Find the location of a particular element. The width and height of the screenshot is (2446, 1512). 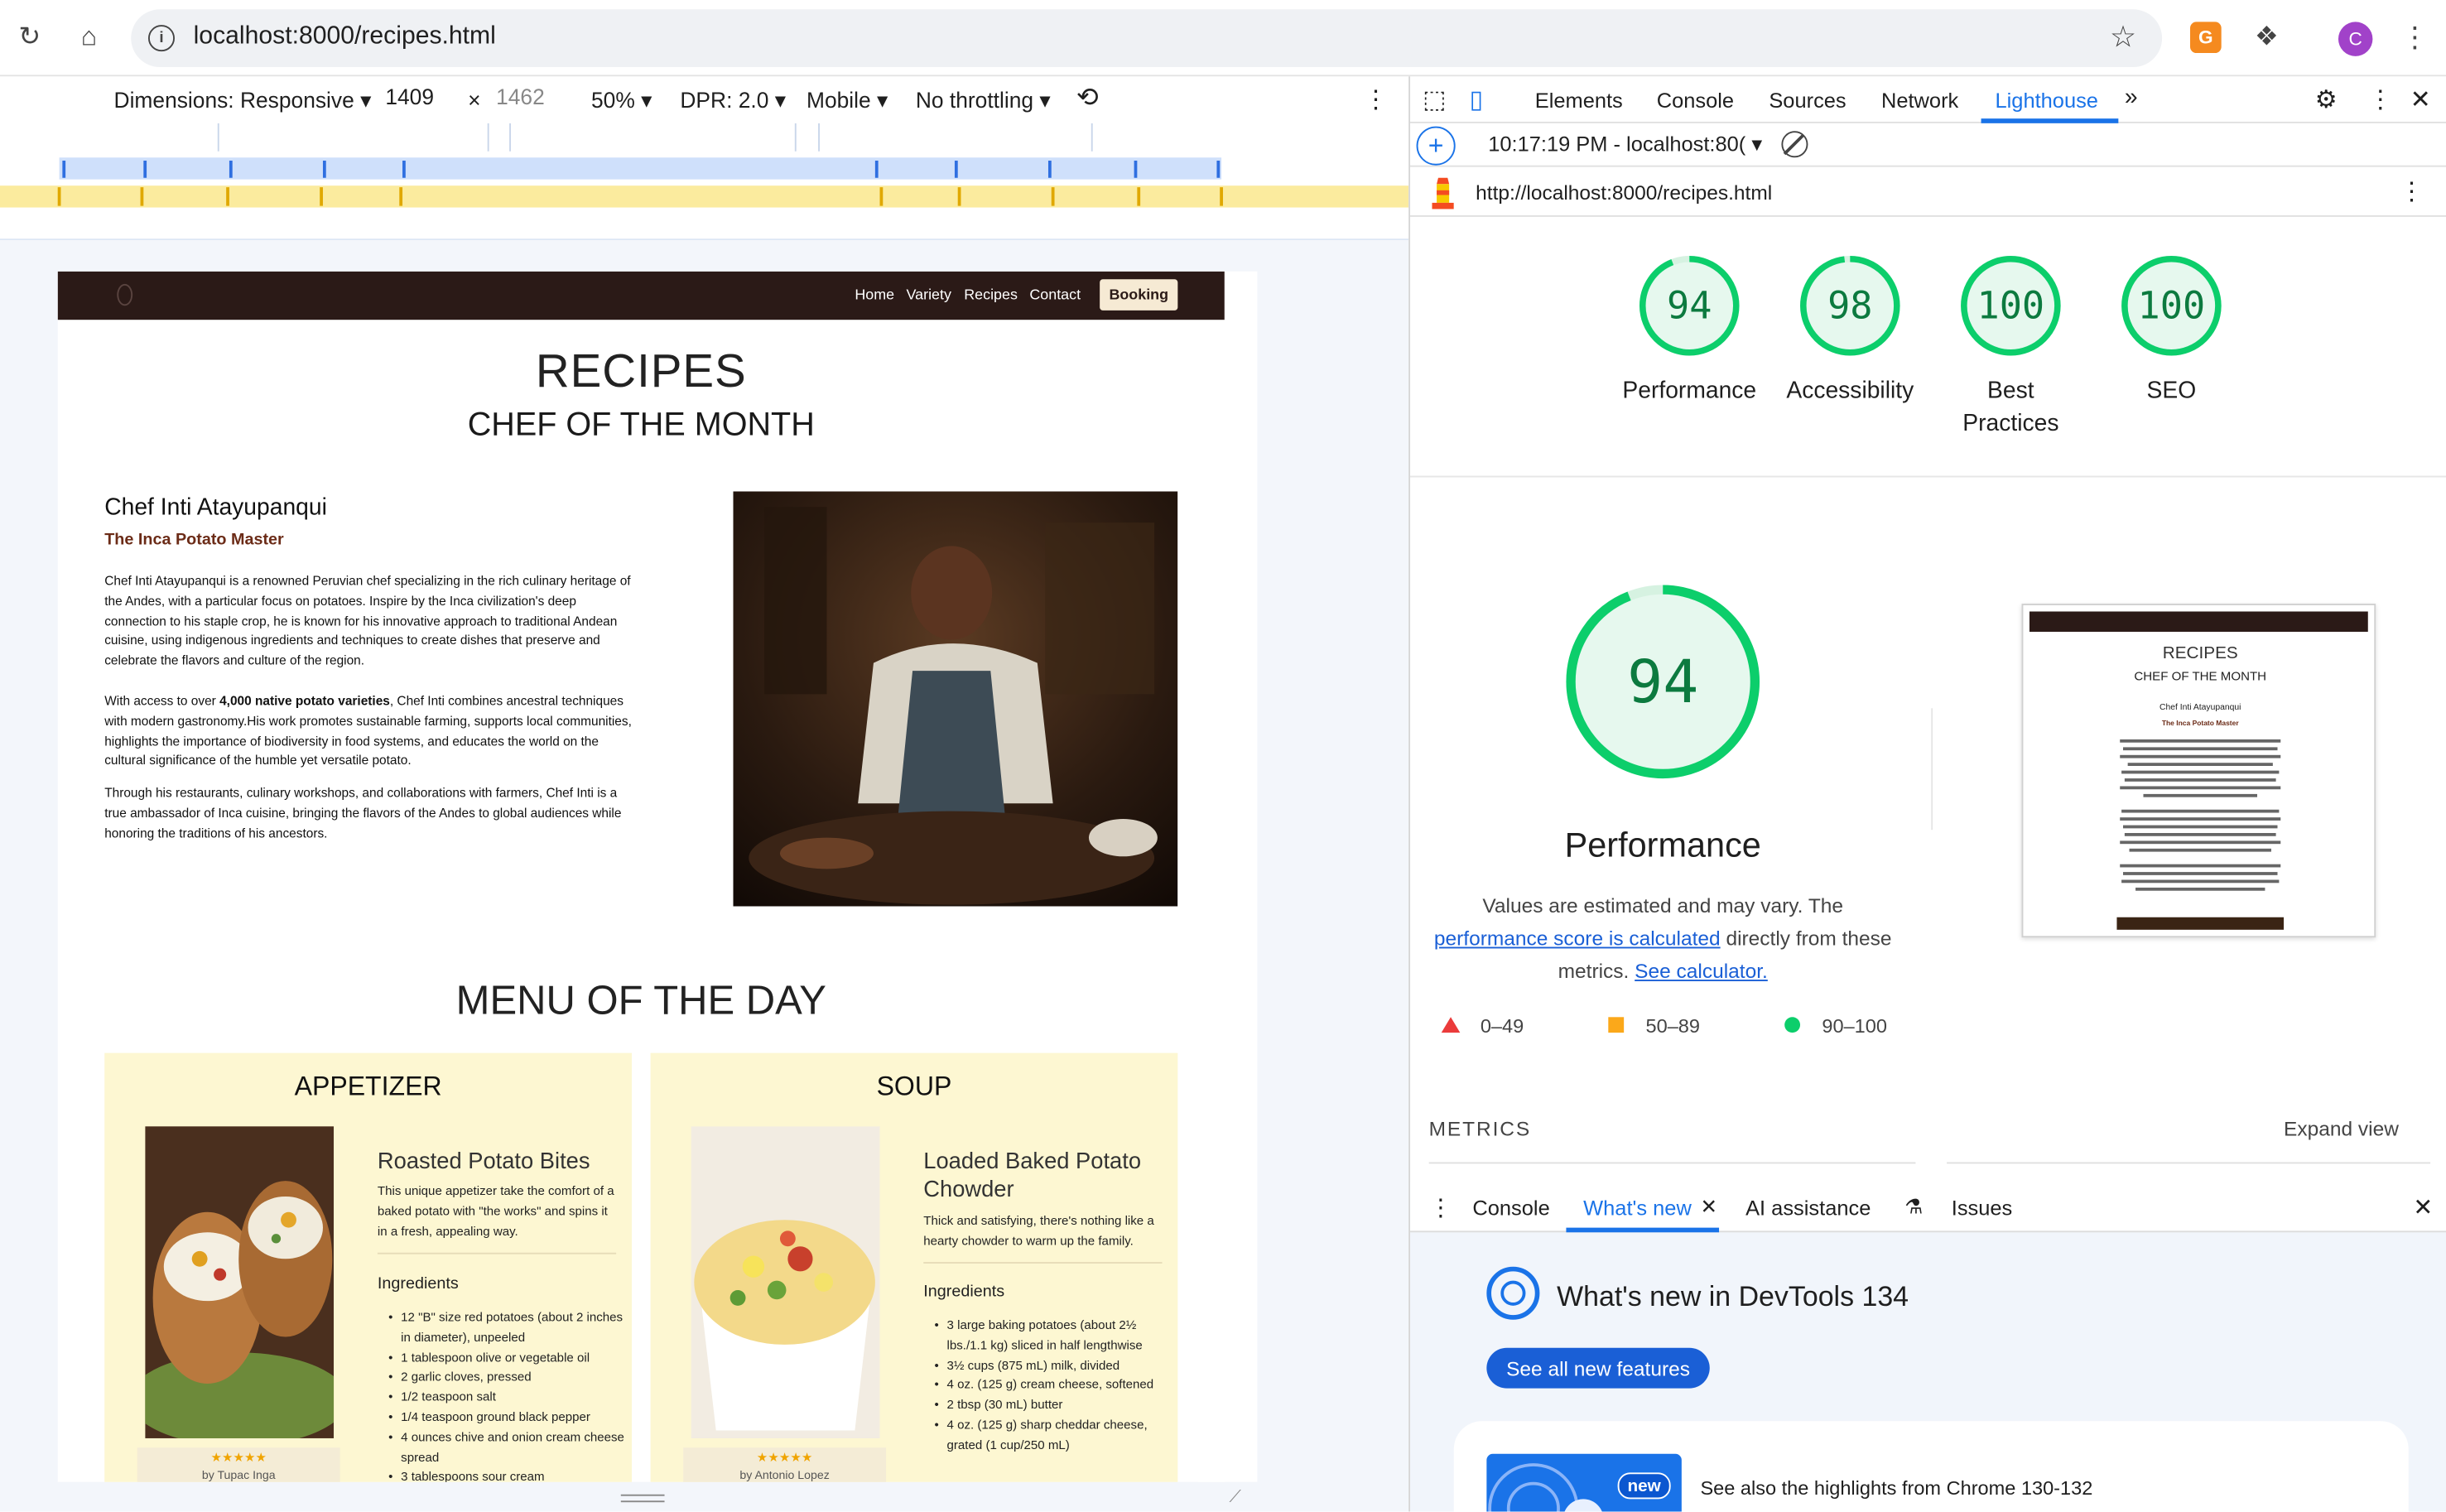

reload-icon: ↻ is located at coordinates (30, 37).